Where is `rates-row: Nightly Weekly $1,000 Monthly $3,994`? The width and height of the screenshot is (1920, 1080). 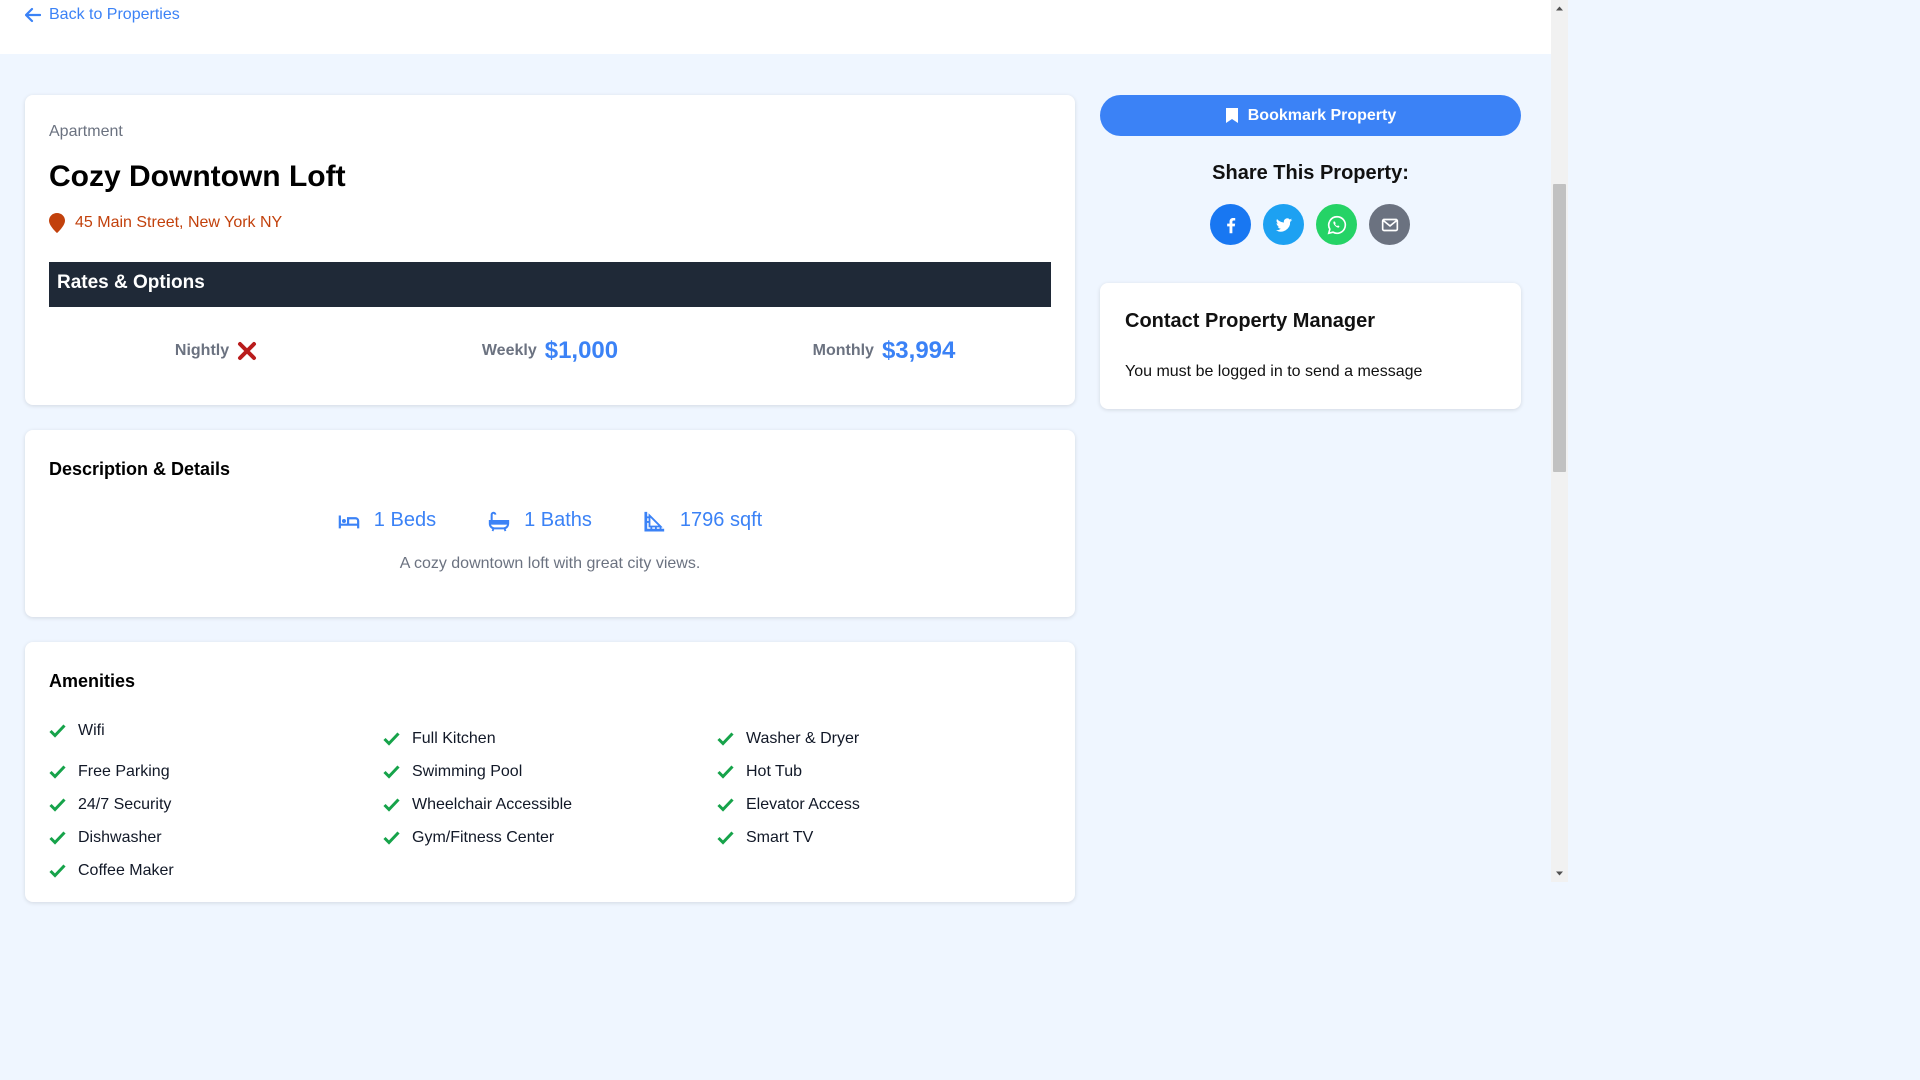 rates-row: Nightly Weekly $1,000 Monthly $3,994 is located at coordinates (550, 351).